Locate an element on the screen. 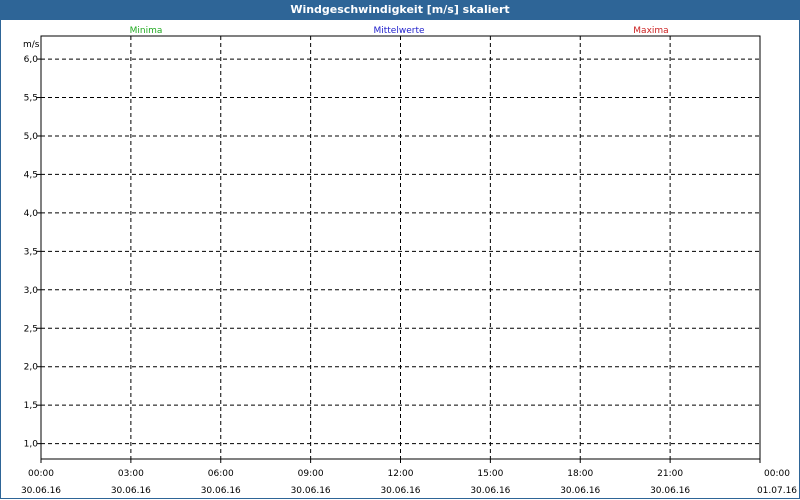  y-tick-label: 6,0 is located at coordinates (31, 60).